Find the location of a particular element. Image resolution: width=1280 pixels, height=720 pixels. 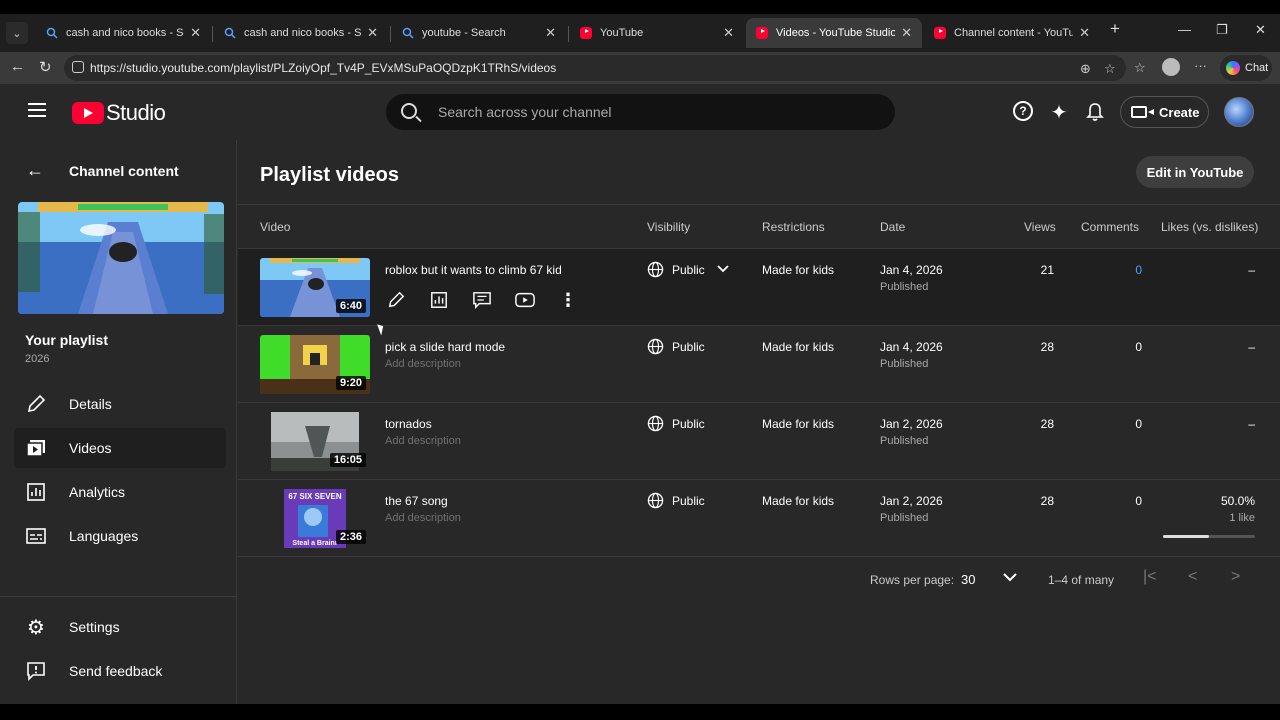

menu-icon is located at coordinates (37, 110).